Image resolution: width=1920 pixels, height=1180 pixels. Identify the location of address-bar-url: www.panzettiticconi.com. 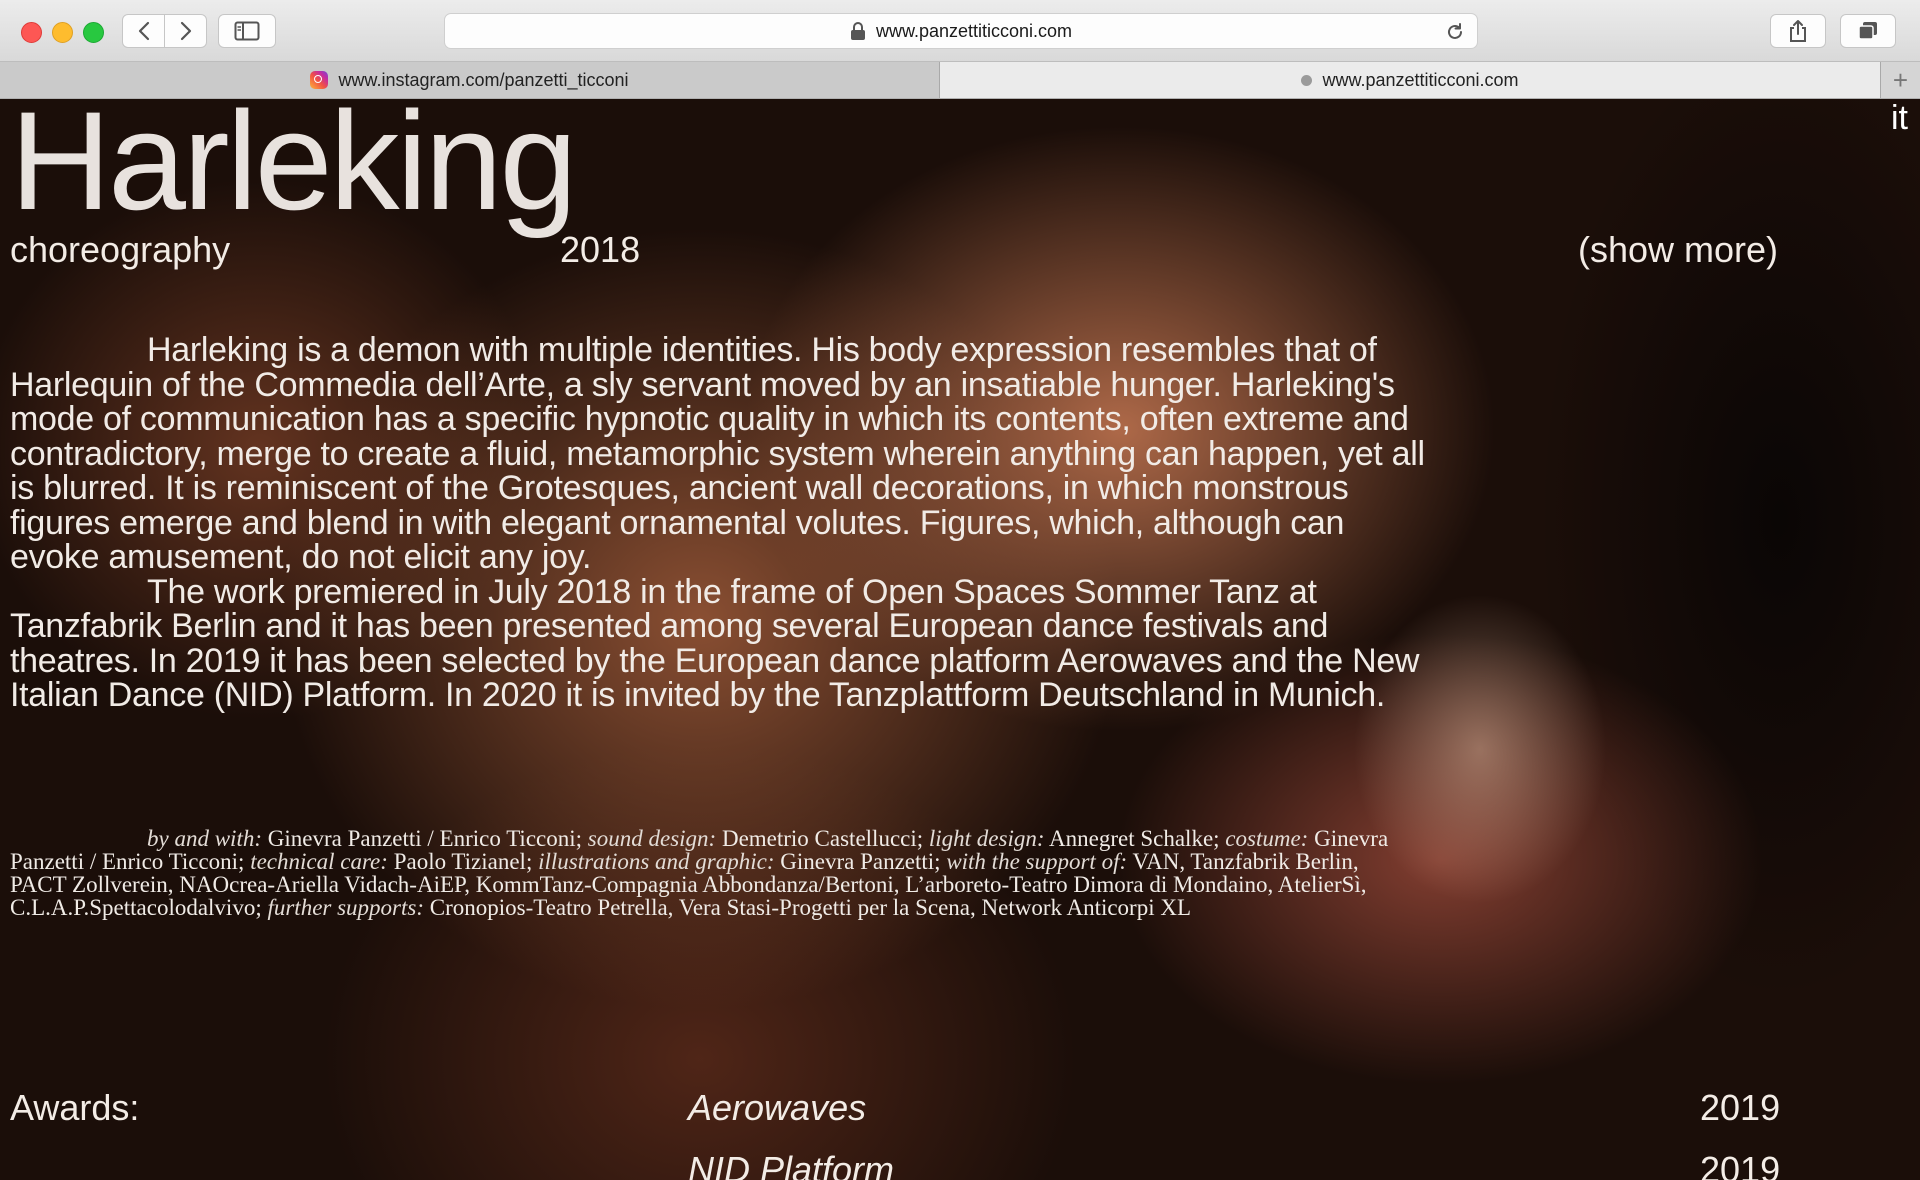
(974, 30).